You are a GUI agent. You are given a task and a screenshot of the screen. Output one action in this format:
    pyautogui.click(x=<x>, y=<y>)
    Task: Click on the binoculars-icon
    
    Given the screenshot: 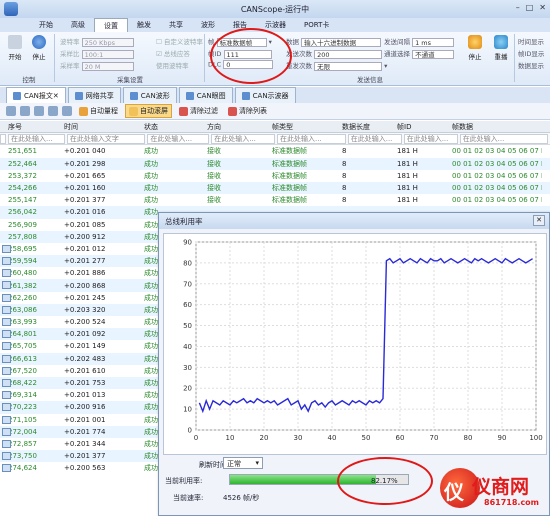 What is the action you would take?
    pyautogui.click(x=67, y=111)
    